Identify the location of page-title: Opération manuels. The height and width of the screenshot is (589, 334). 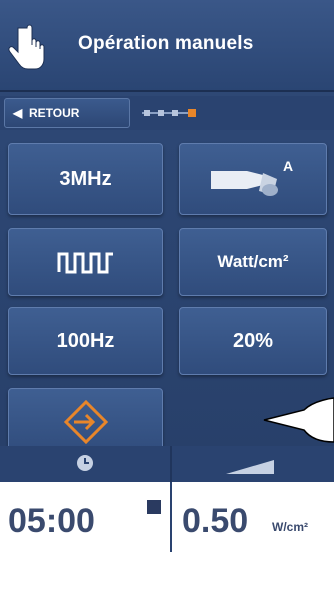
(166, 43).